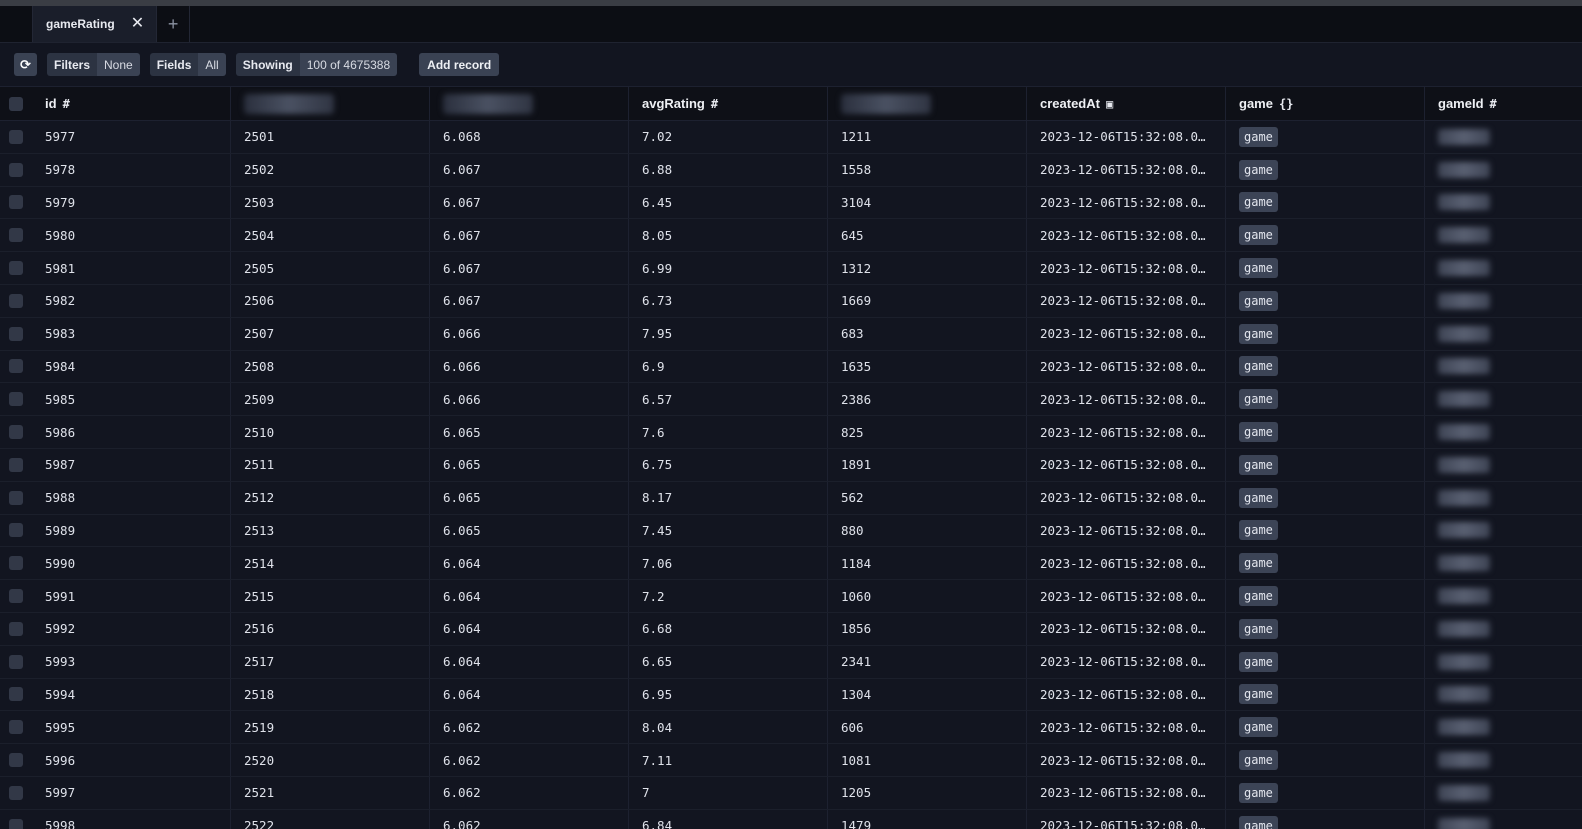  What do you see at coordinates (131, 727) in the screenshot?
I see `cell-id: 5995` at bounding box center [131, 727].